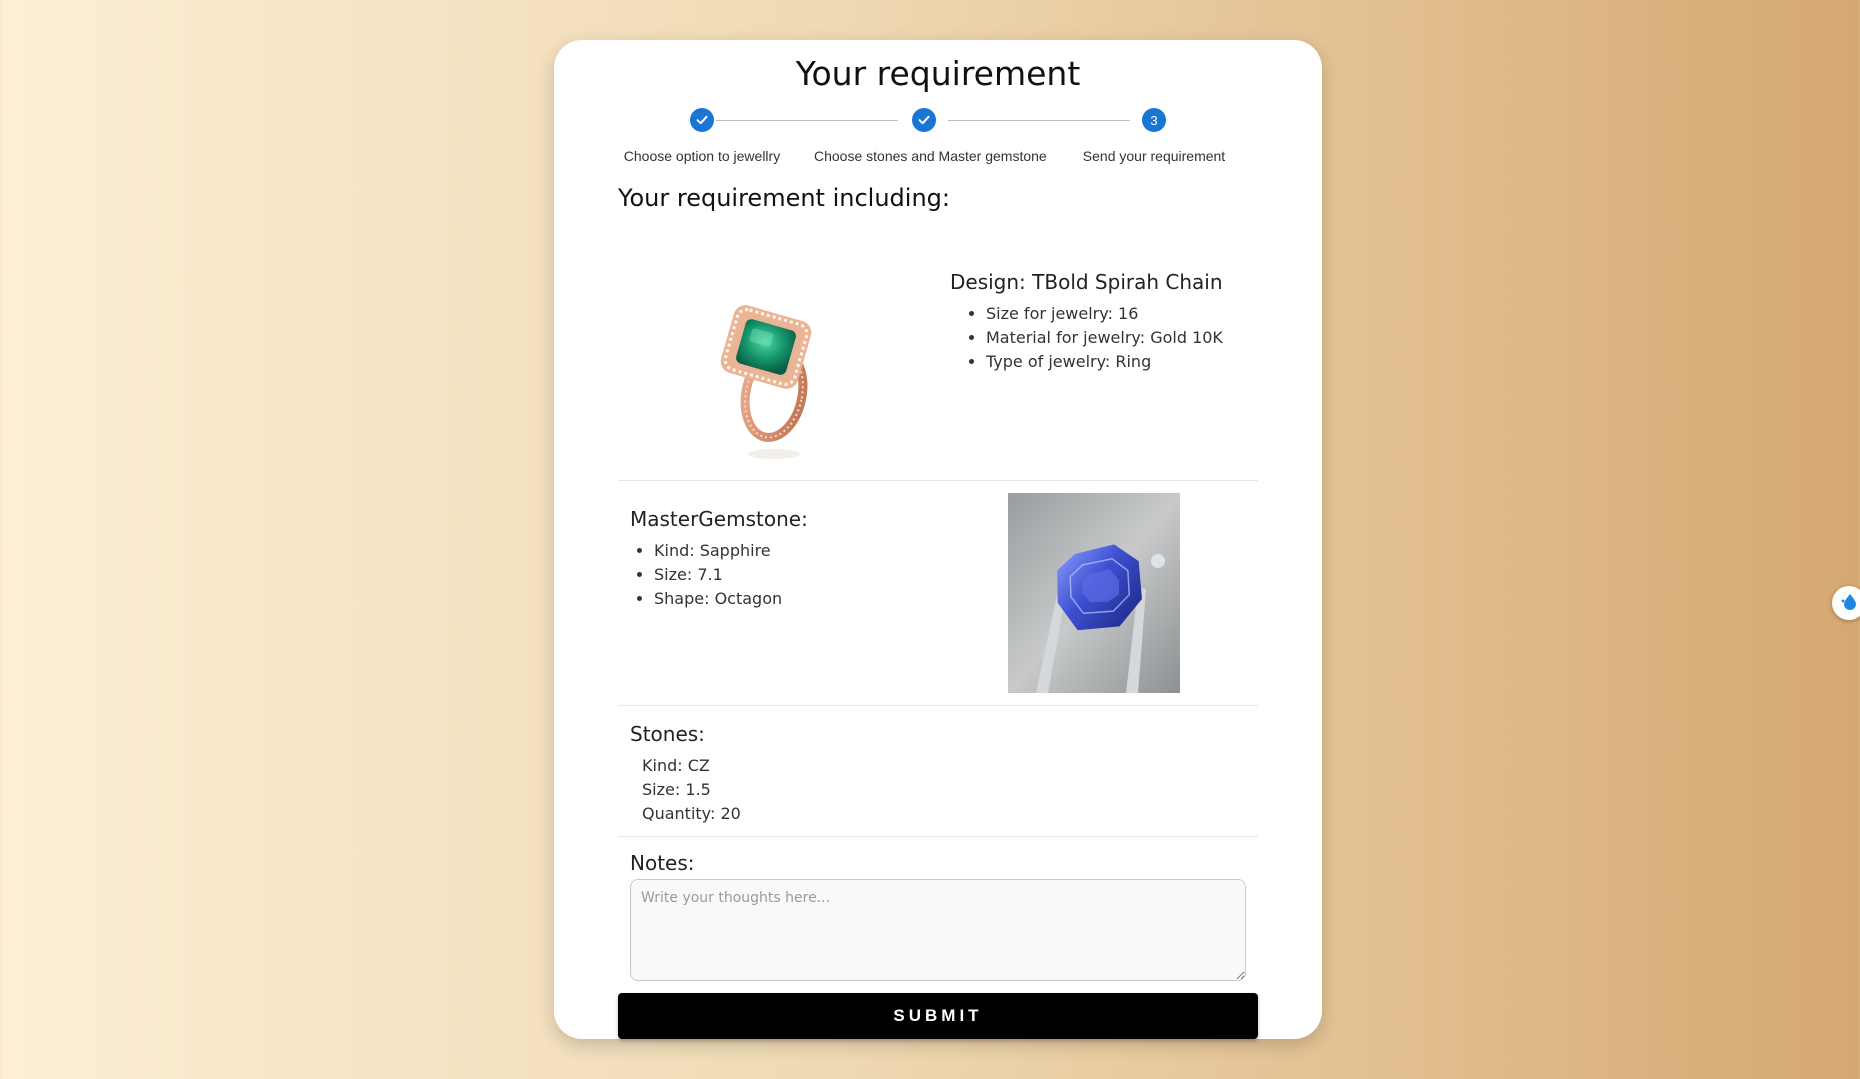  I want to click on master-gemstone-list: Kind: Sapphire Size: 7.1 Shape: Octagon, so click(719, 575).